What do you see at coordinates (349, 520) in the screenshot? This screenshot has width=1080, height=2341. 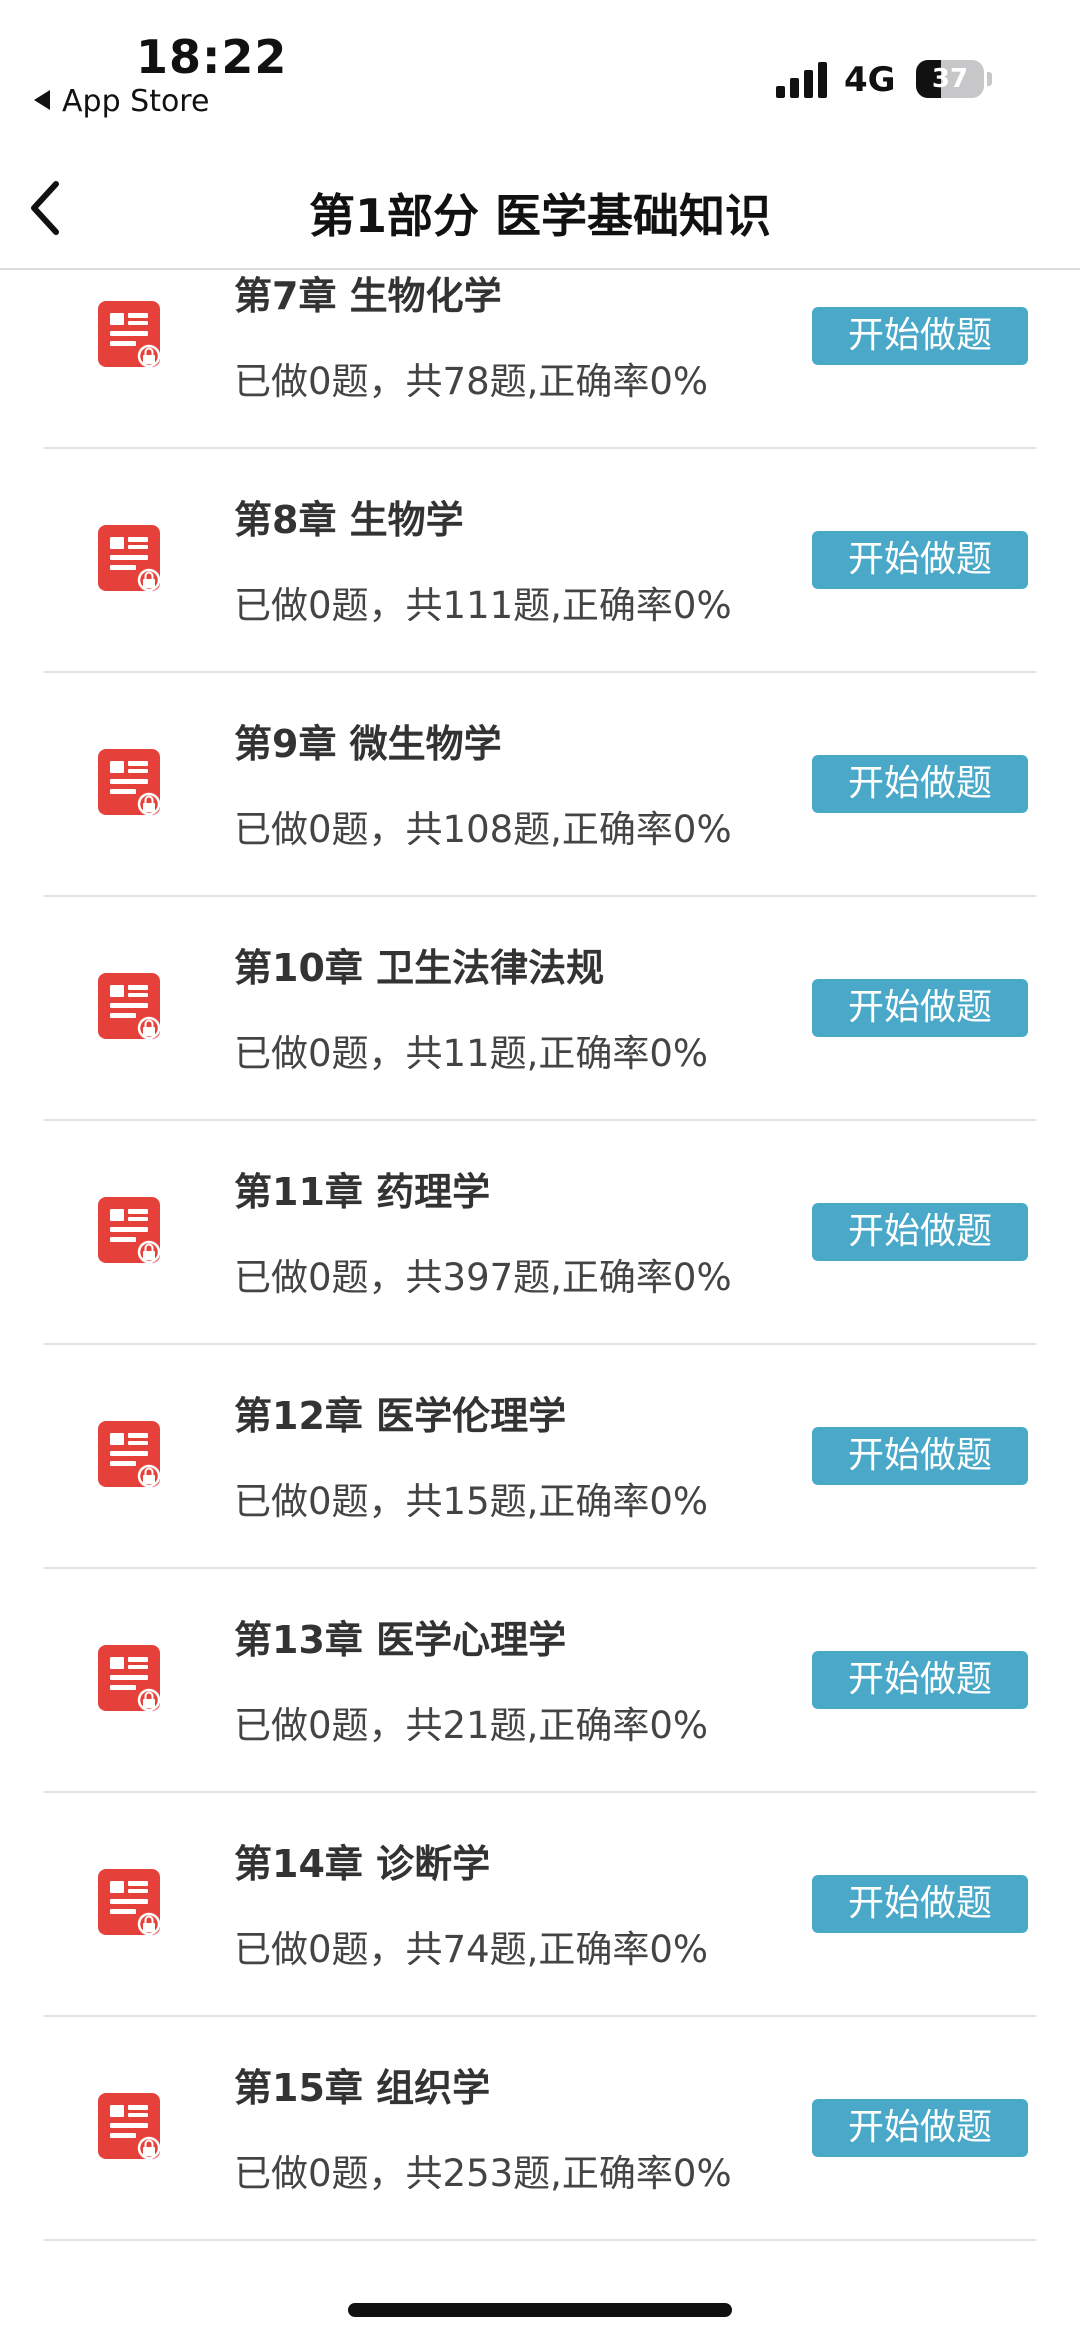 I see `chapter-title: 第8章 生物学` at bounding box center [349, 520].